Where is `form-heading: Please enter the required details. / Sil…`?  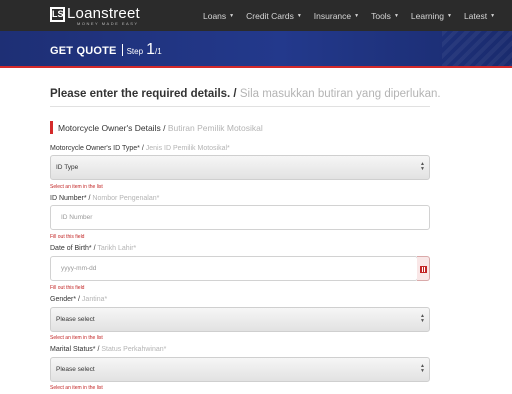 form-heading: Please enter the required details. / Sil… is located at coordinates (245, 94).